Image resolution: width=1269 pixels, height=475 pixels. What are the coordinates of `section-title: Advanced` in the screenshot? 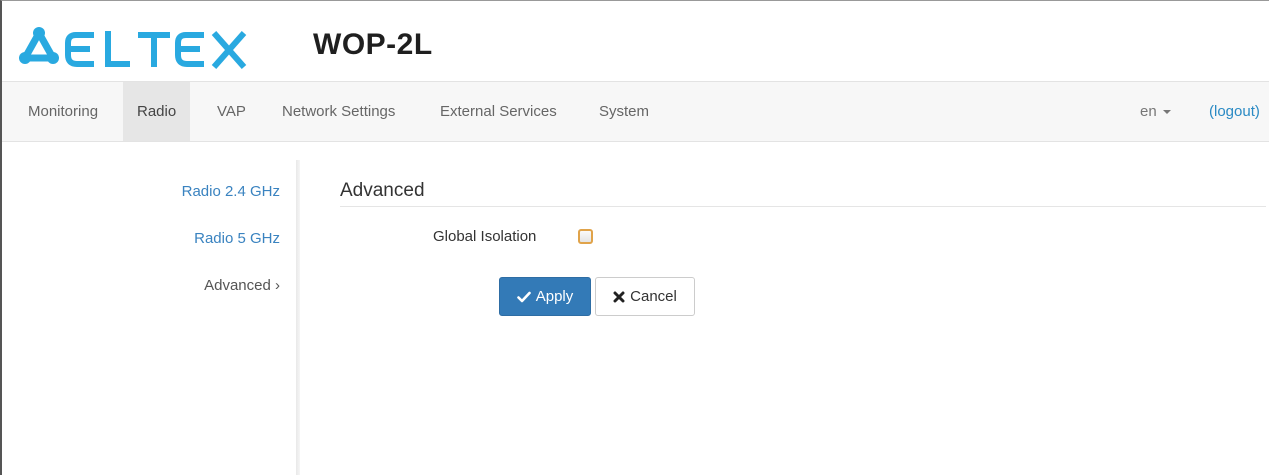 It's located at (382, 190).